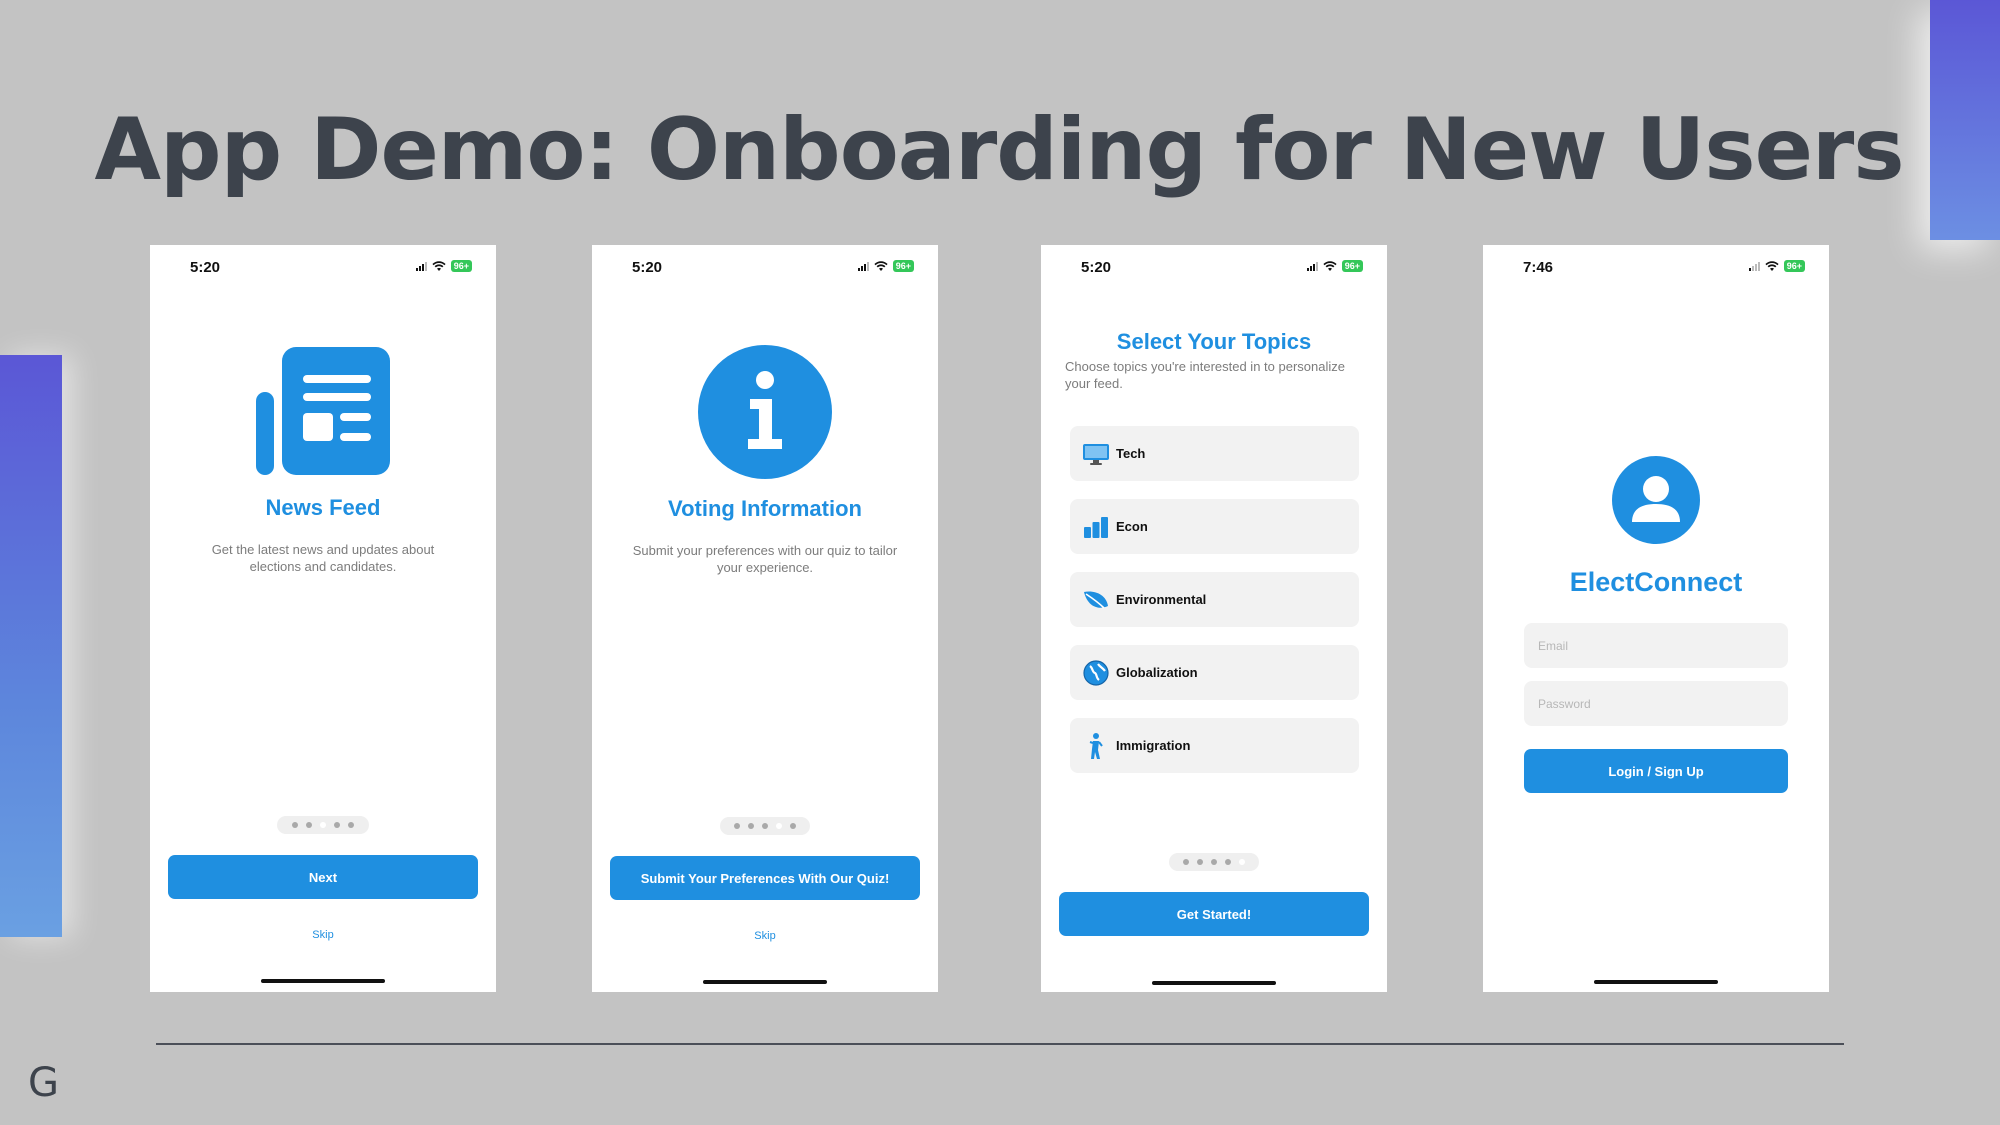 The image size is (2000, 1125). Describe the element at coordinates (999, 150) in the screenshot. I see `slide-title: App Demo: Onboarding for New Users` at that location.